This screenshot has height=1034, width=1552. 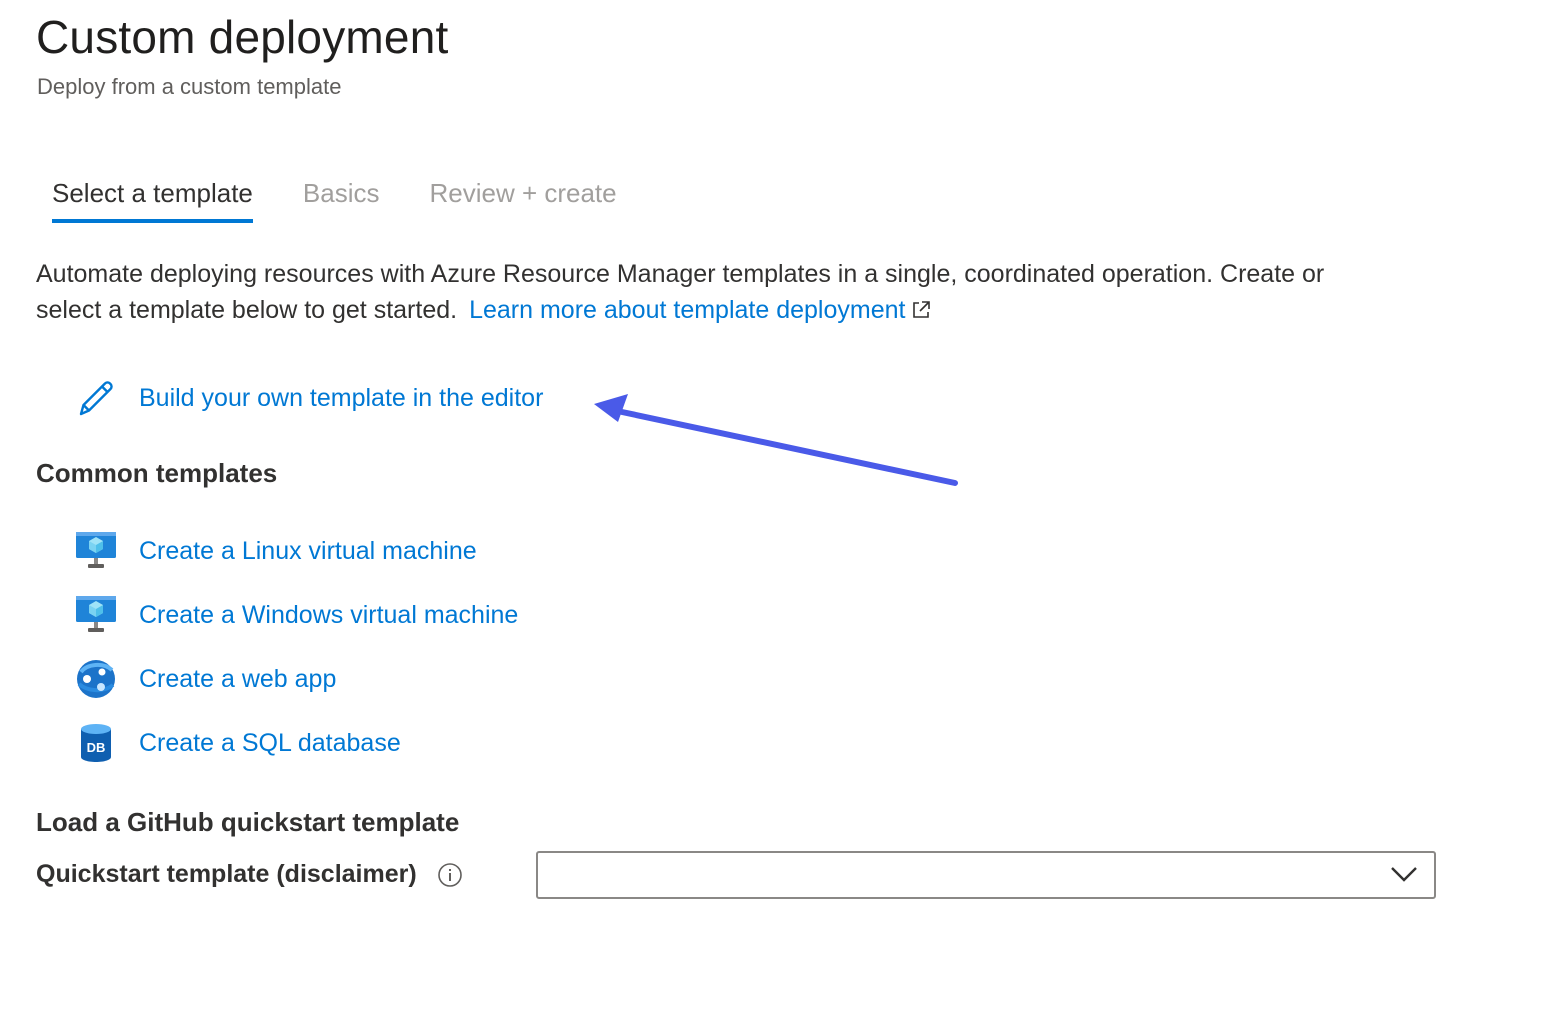 What do you see at coordinates (687, 310) in the screenshot?
I see `learn-more-label: Learn more about template deployment` at bounding box center [687, 310].